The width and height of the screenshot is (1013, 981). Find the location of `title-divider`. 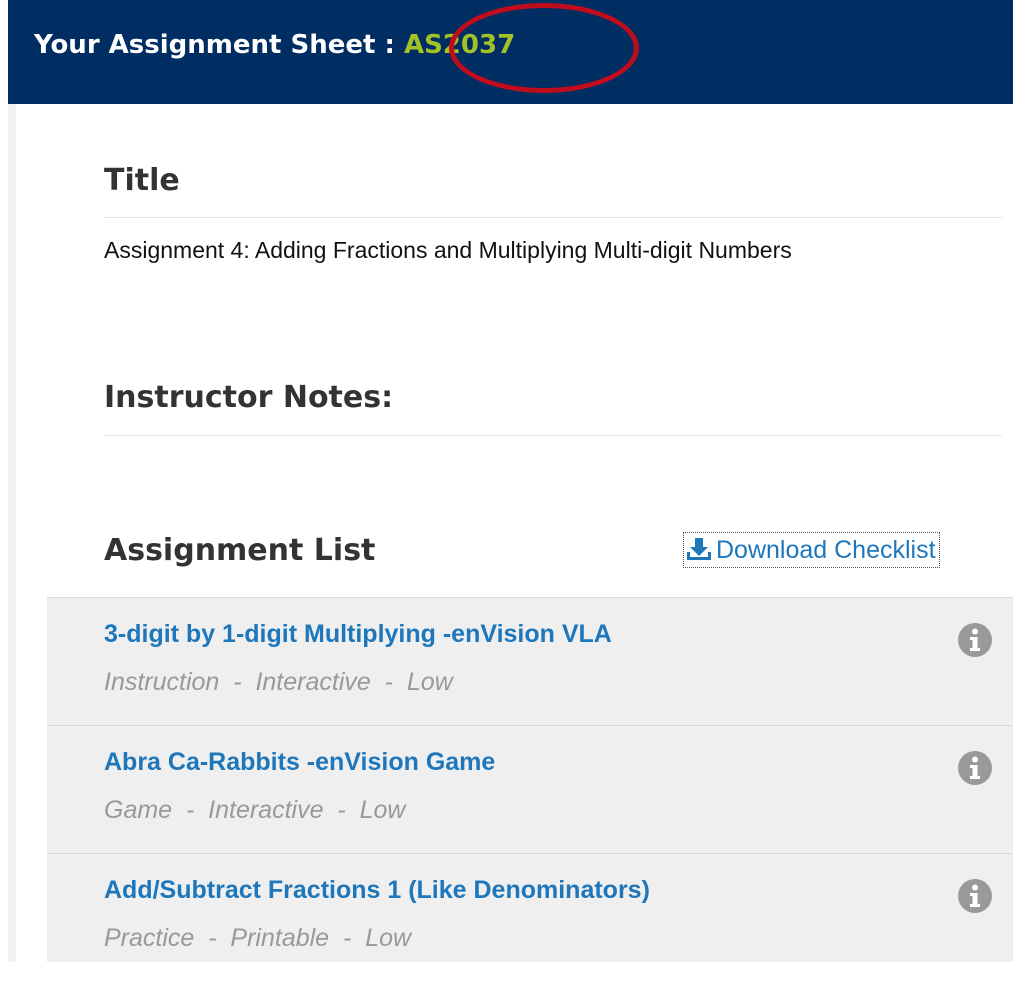

title-divider is located at coordinates (553, 217).